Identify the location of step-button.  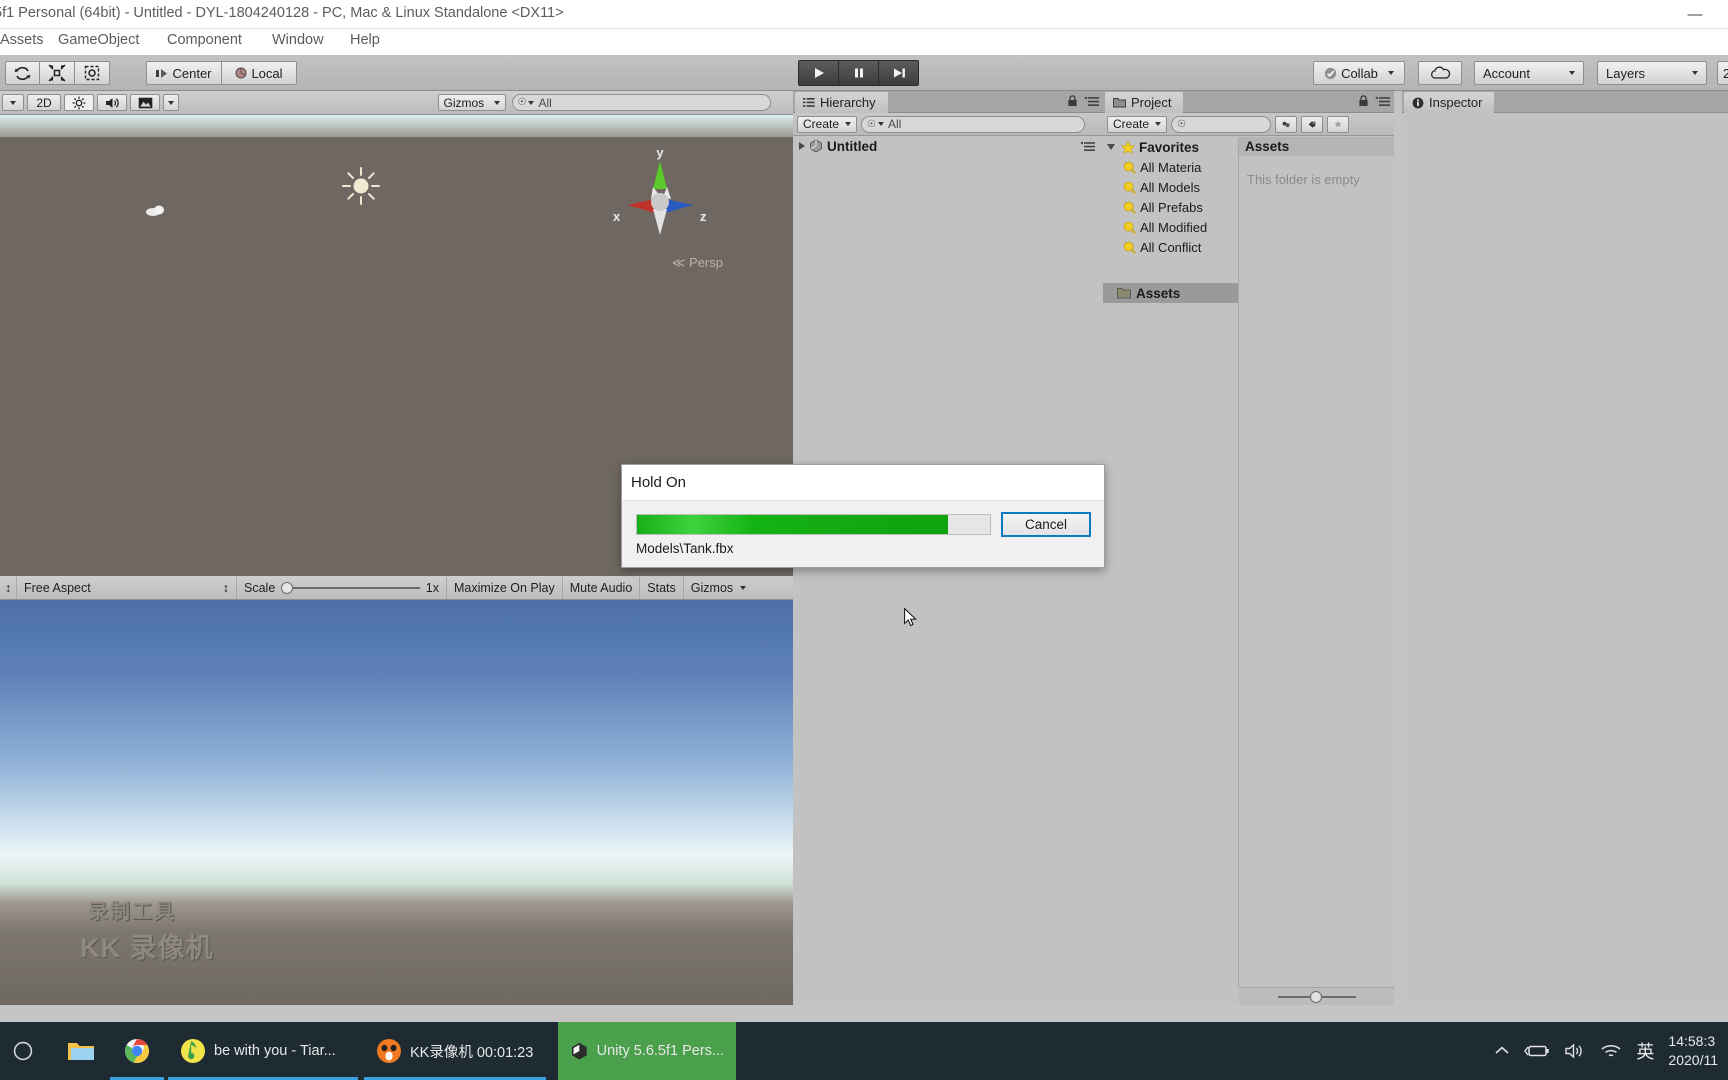
(898, 73).